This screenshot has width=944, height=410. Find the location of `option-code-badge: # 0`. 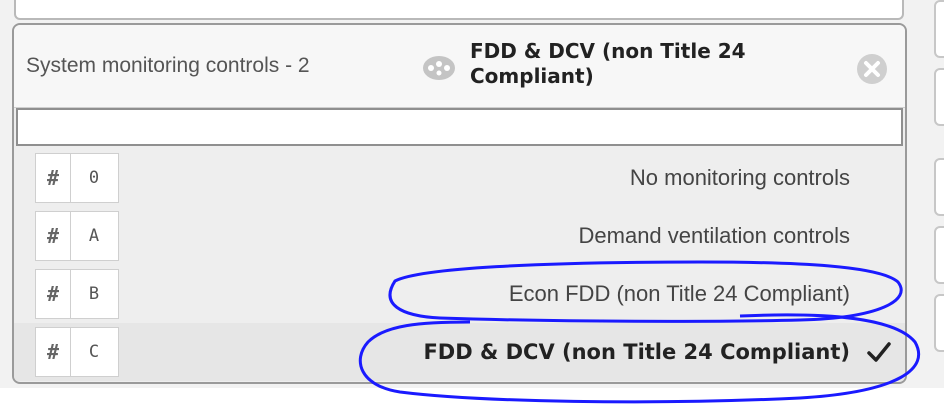

option-code-badge: # 0 is located at coordinates (77, 178).